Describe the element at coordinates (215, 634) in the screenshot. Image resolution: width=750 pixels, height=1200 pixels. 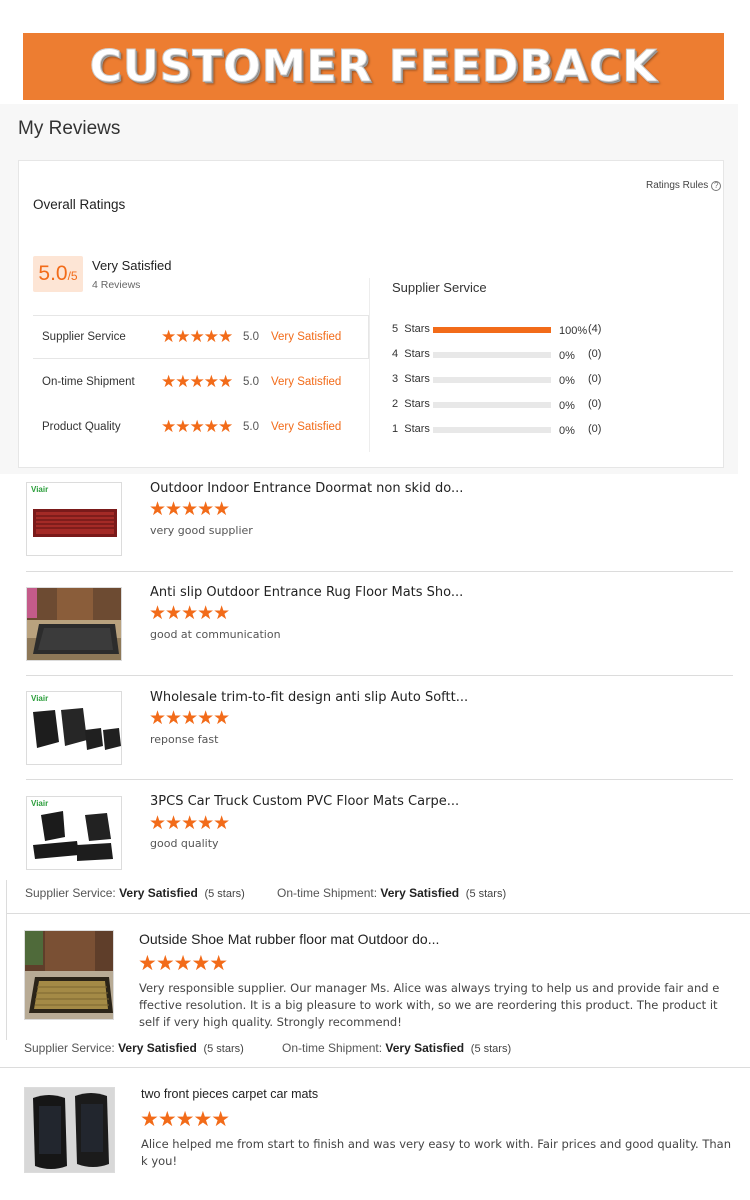
I see `review-text: good at communication` at that location.